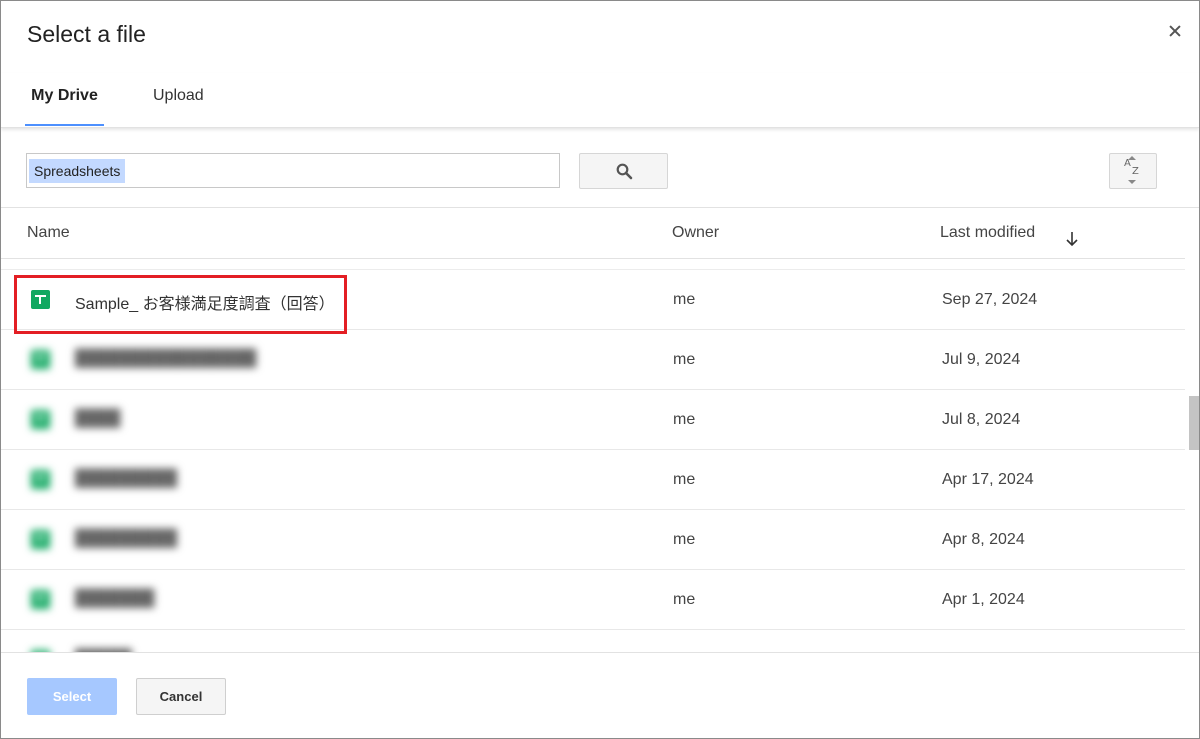  I want to click on scrollbar, so click(1192, 455).